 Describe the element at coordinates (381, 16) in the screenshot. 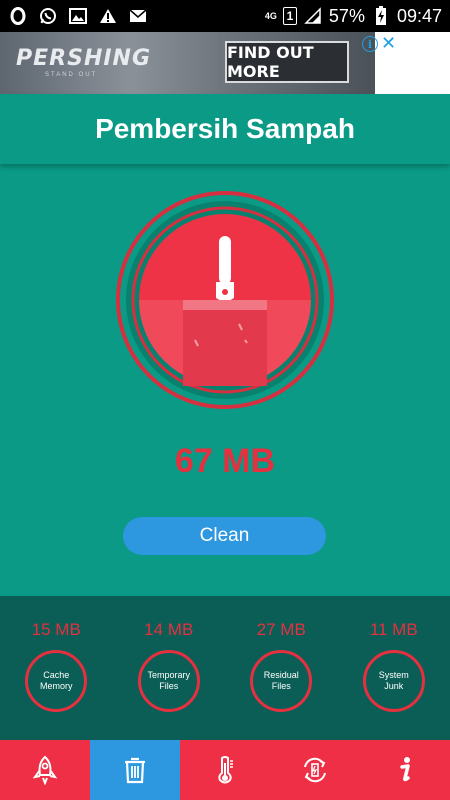

I see `battery-charging-icon` at that location.